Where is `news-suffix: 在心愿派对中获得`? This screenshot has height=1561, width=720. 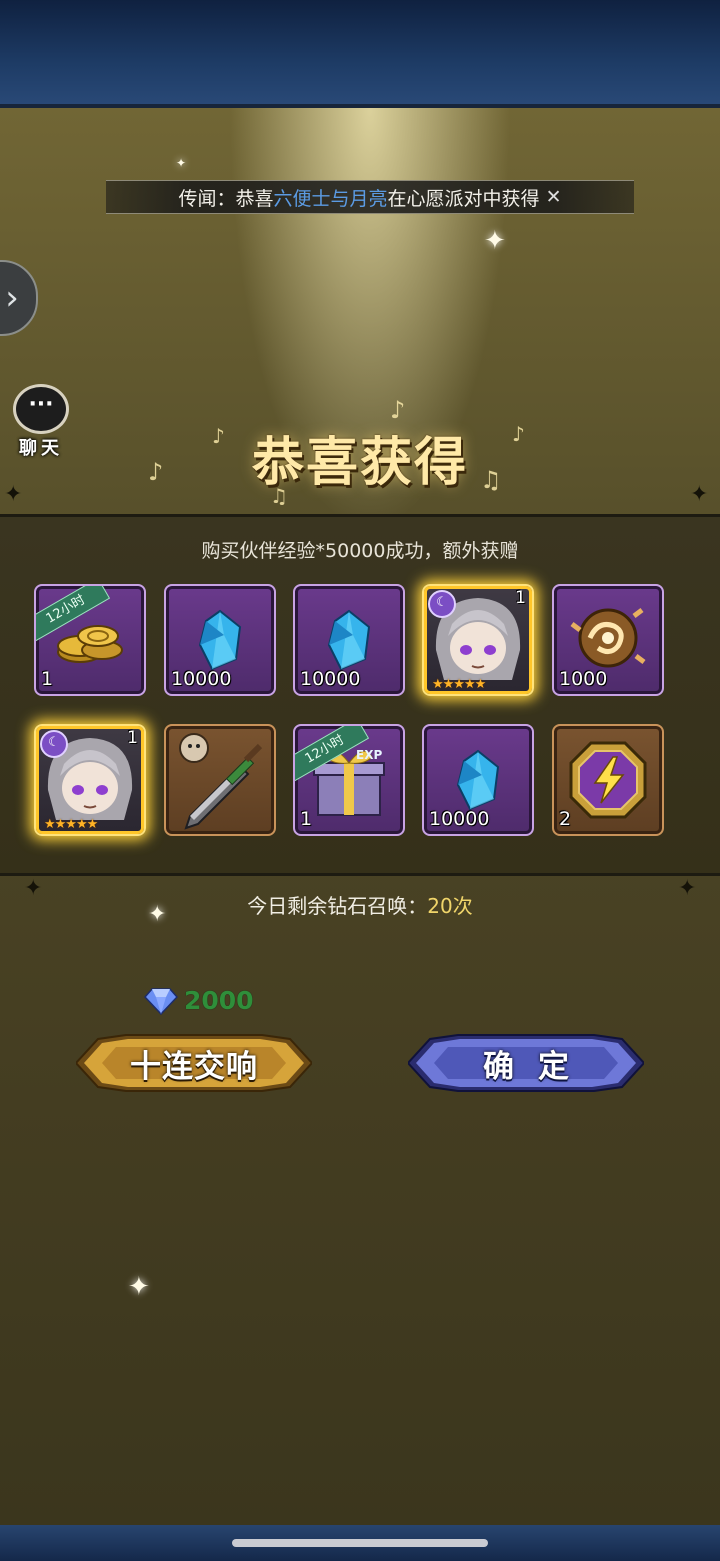
news-suffix: 在心愿派对中获得 is located at coordinates (463, 198).